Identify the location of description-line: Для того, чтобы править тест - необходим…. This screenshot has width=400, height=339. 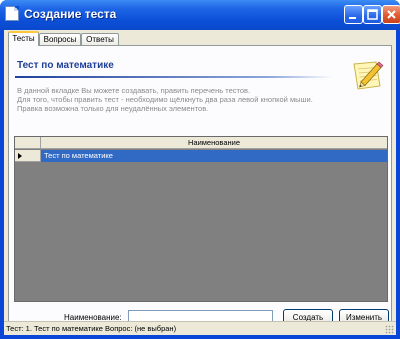
(165, 99).